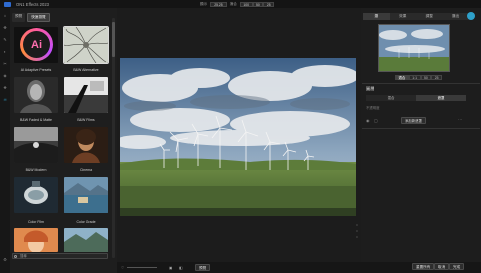  What do you see at coordinates (5, 40) in the screenshot?
I see `brush-tool-icon: ✎` at bounding box center [5, 40].